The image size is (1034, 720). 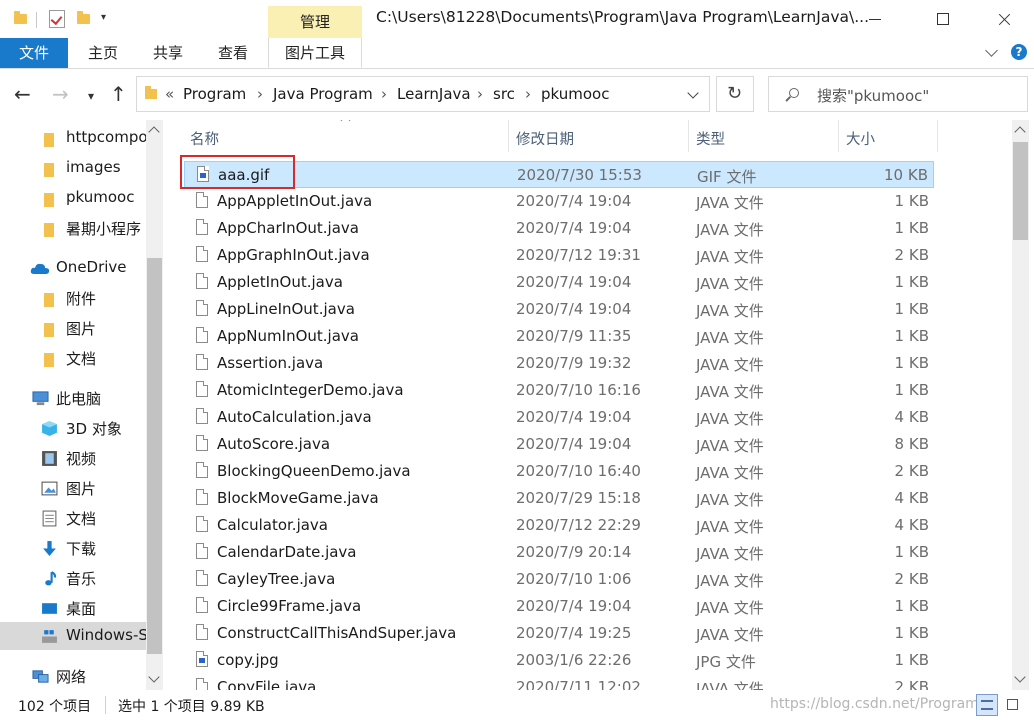 What do you see at coordinates (315, 22) in the screenshot?
I see `context-tab-header: 管理` at bounding box center [315, 22].